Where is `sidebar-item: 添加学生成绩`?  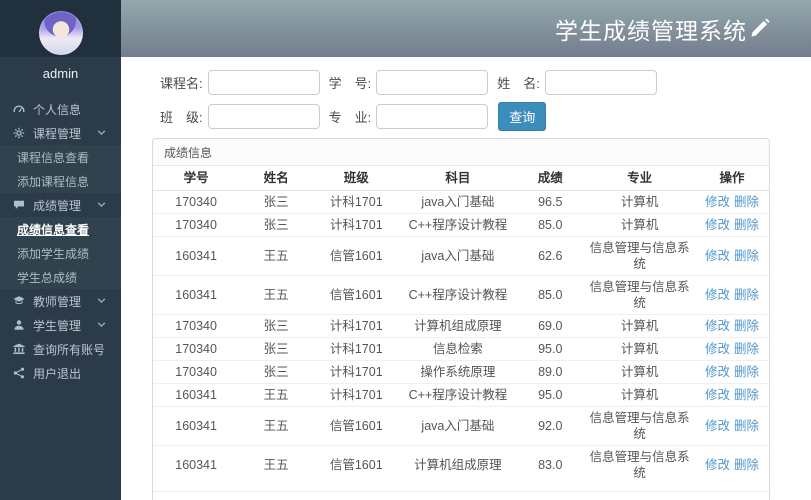 sidebar-item: 添加学生成绩 is located at coordinates (60, 253).